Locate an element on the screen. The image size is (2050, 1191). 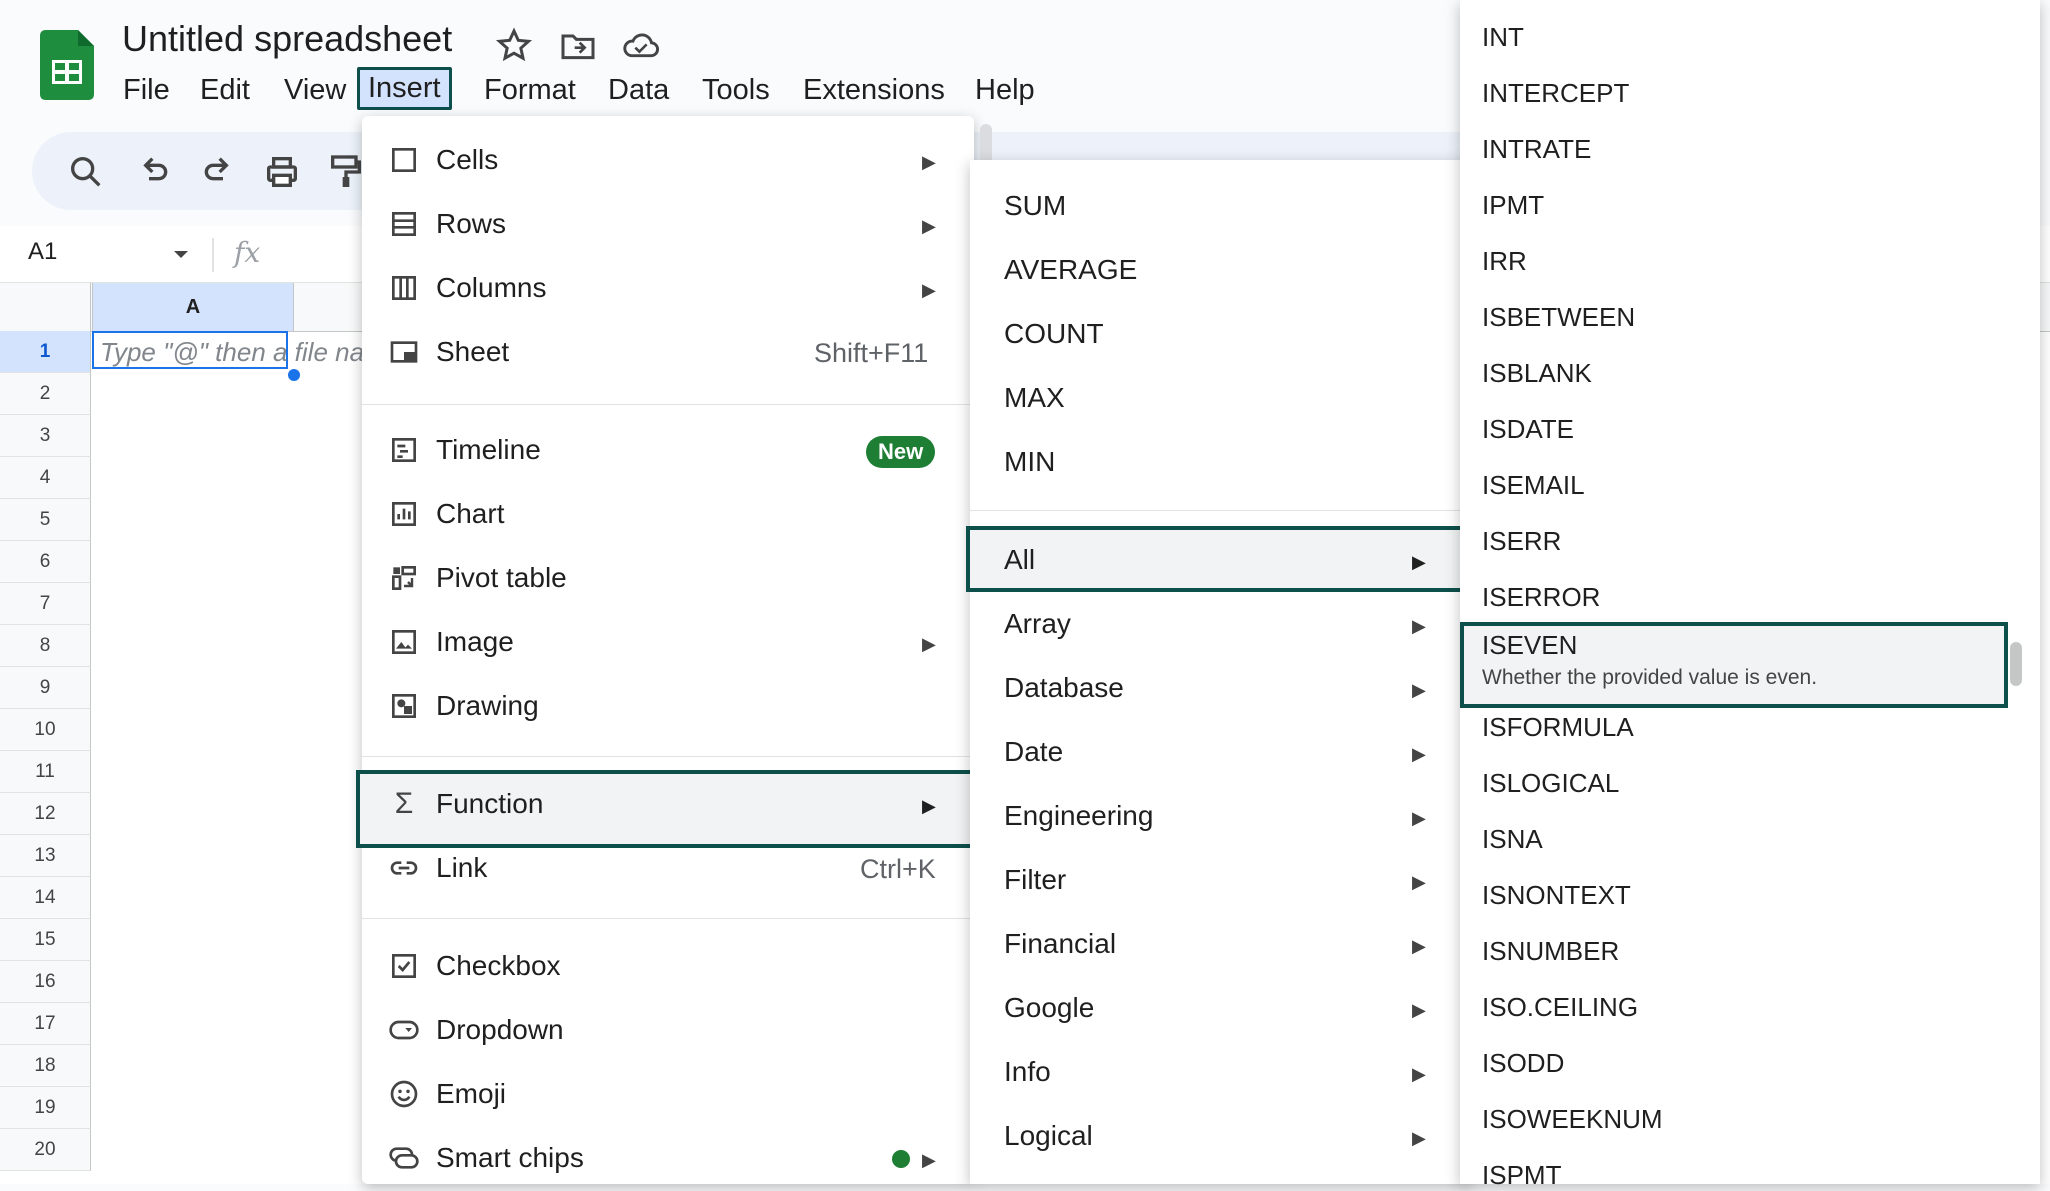
insert-item-timeline: Timeline is located at coordinates (464, 450).